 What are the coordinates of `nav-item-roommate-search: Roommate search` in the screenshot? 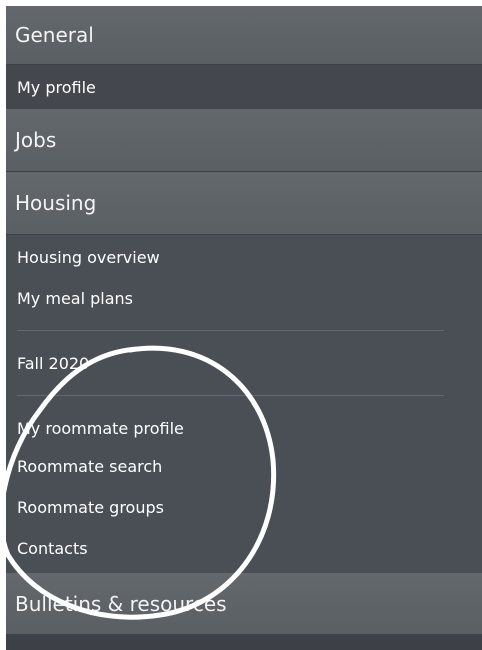 It's located at (89, 466).